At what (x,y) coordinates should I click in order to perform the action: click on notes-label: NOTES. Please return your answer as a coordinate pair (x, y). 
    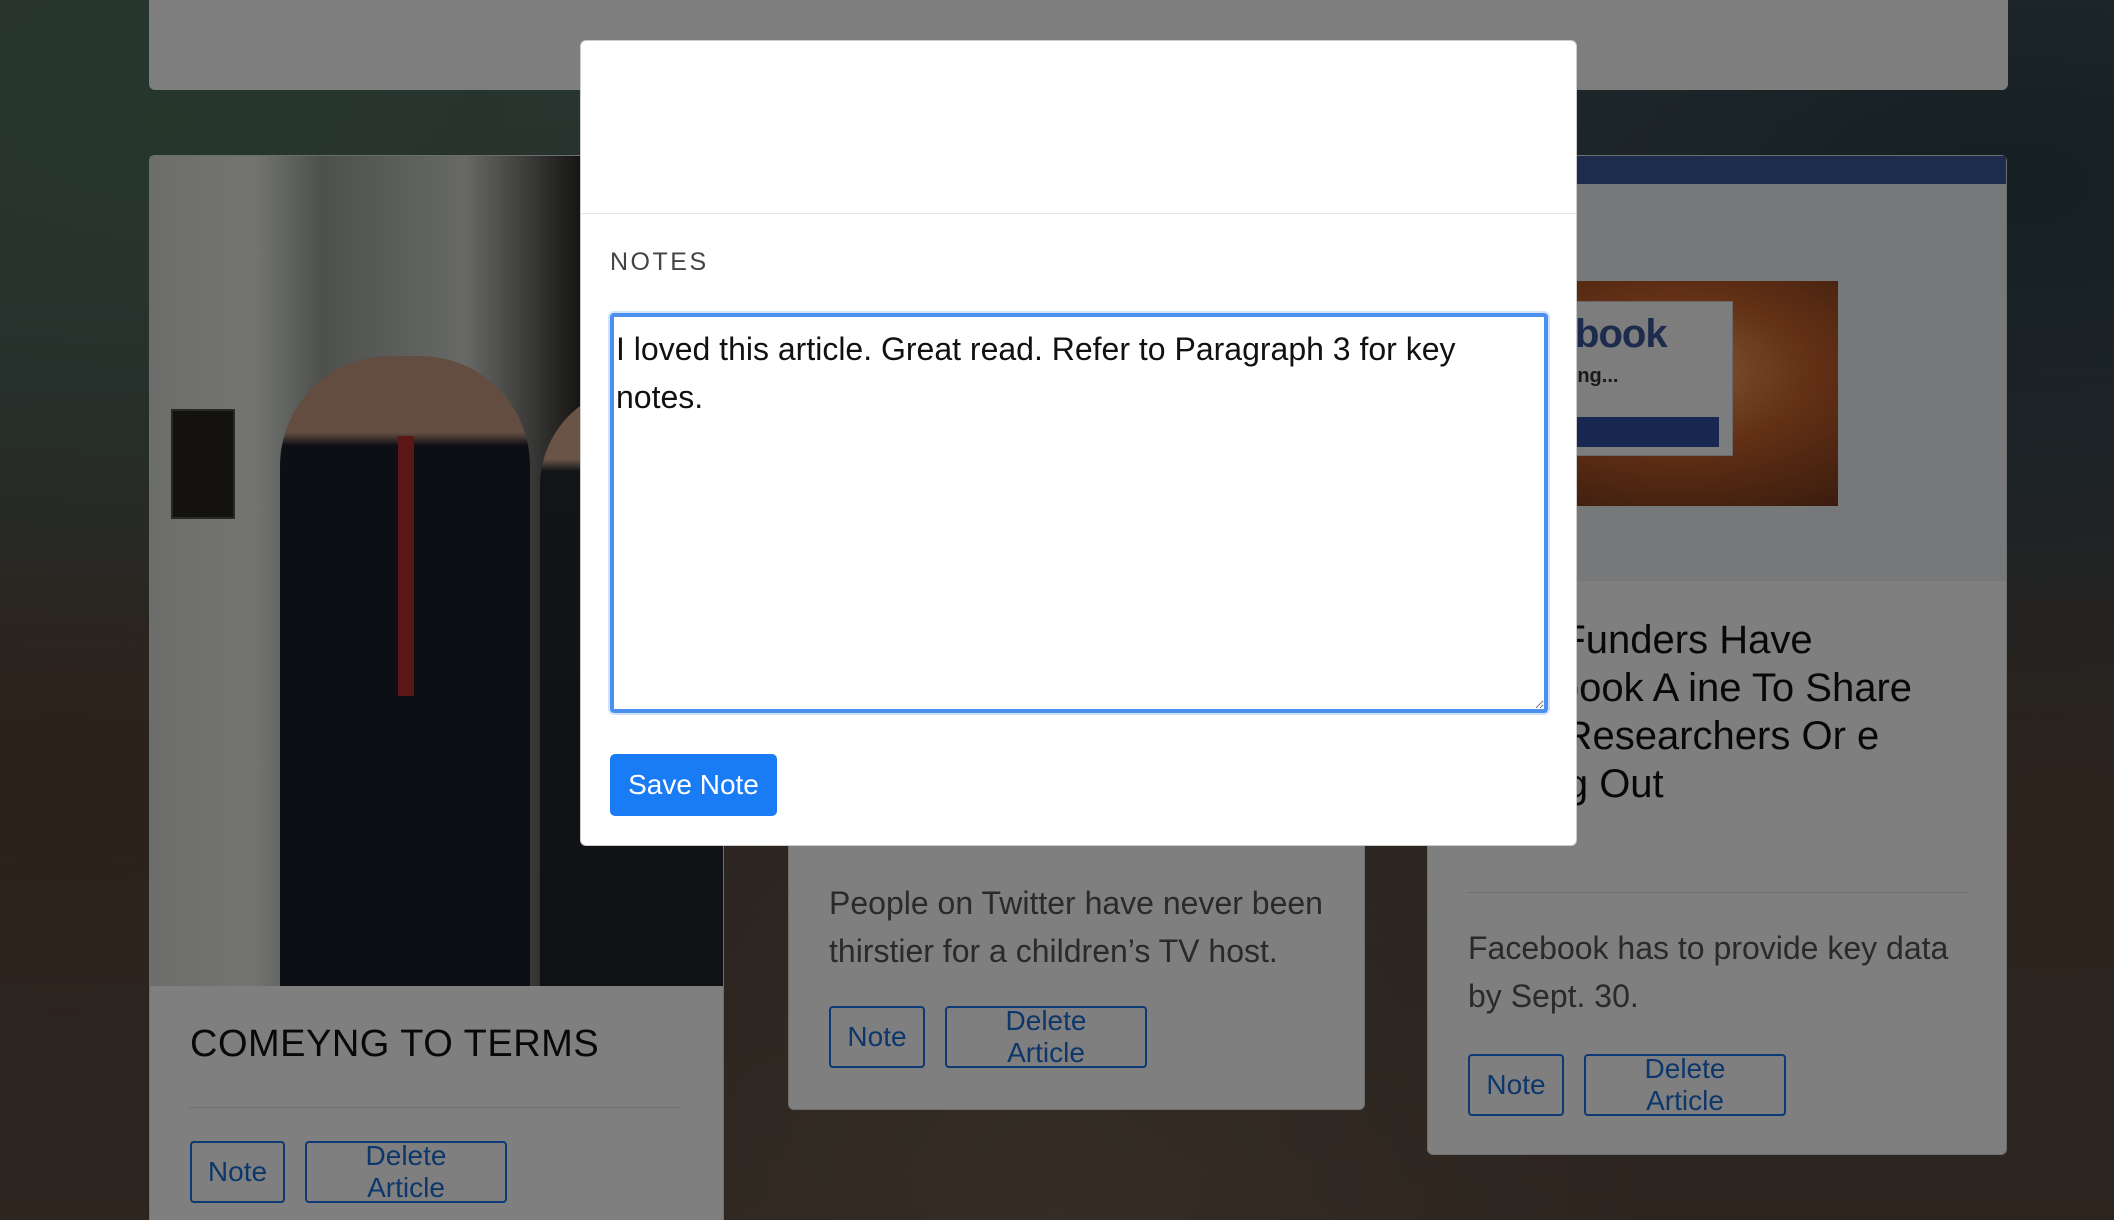
    Looking at the image, I should click on (659, 262).